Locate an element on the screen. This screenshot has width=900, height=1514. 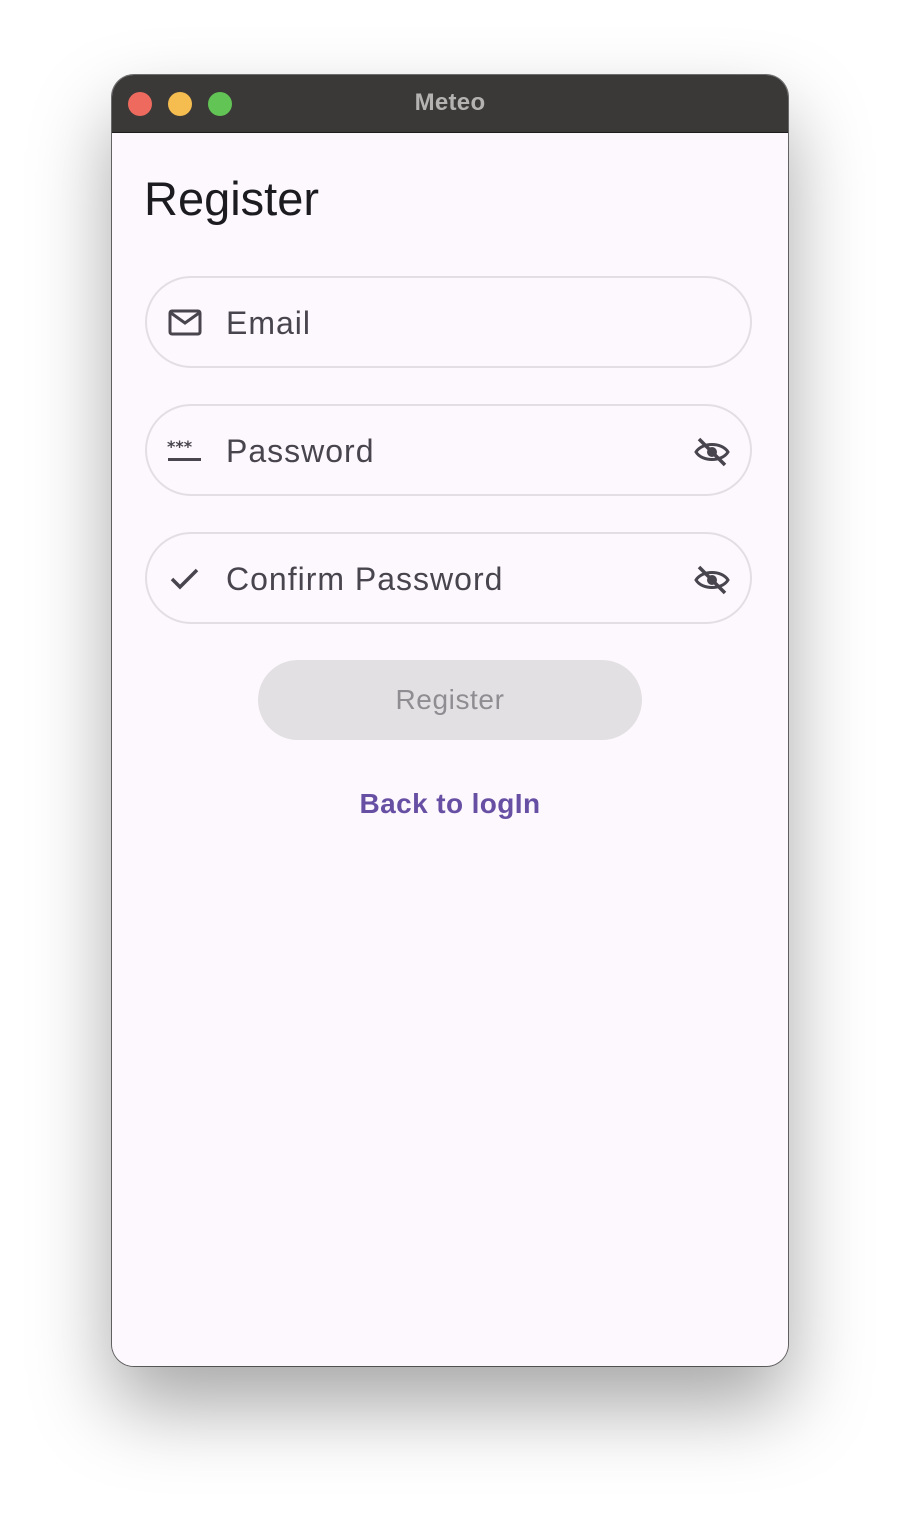
confirm-password-label: Confirm Password is located at coordinates (365, 579).